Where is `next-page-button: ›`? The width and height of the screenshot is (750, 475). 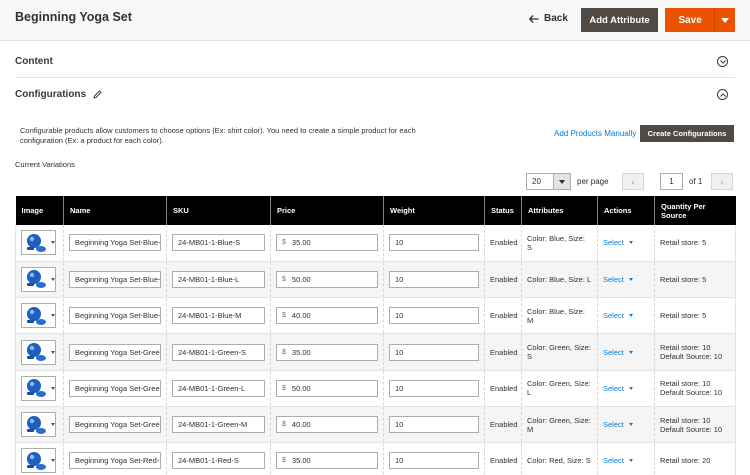
next-page-button: › is located at coordinates (722, 181).